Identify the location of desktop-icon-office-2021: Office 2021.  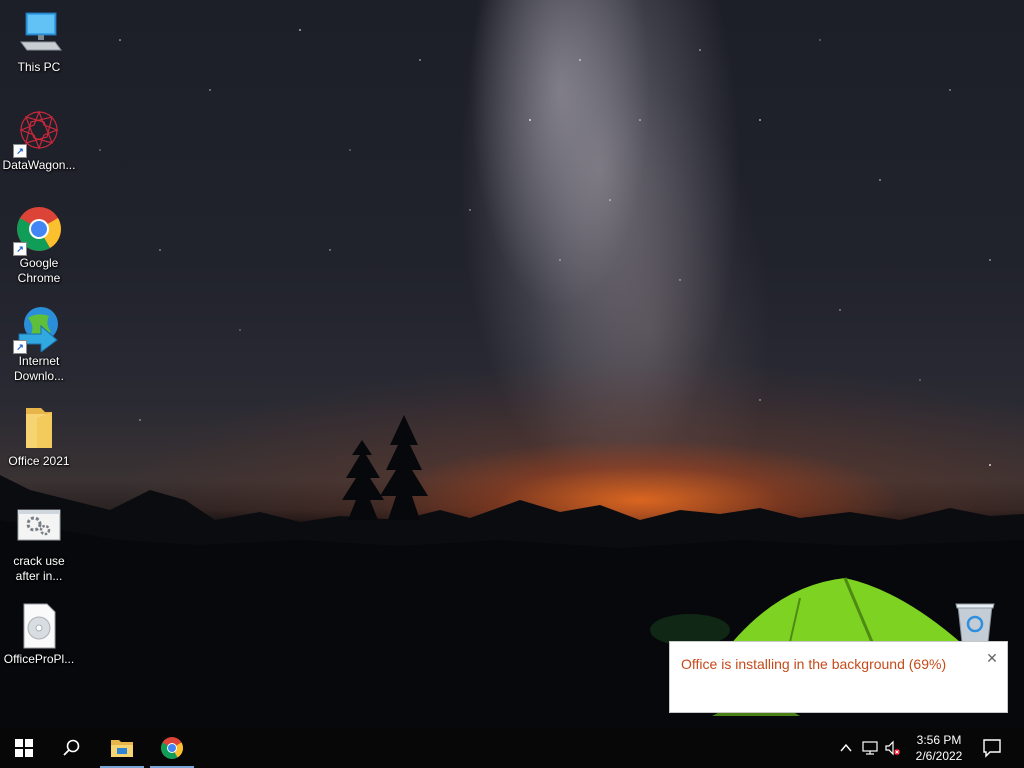
(39, 436).